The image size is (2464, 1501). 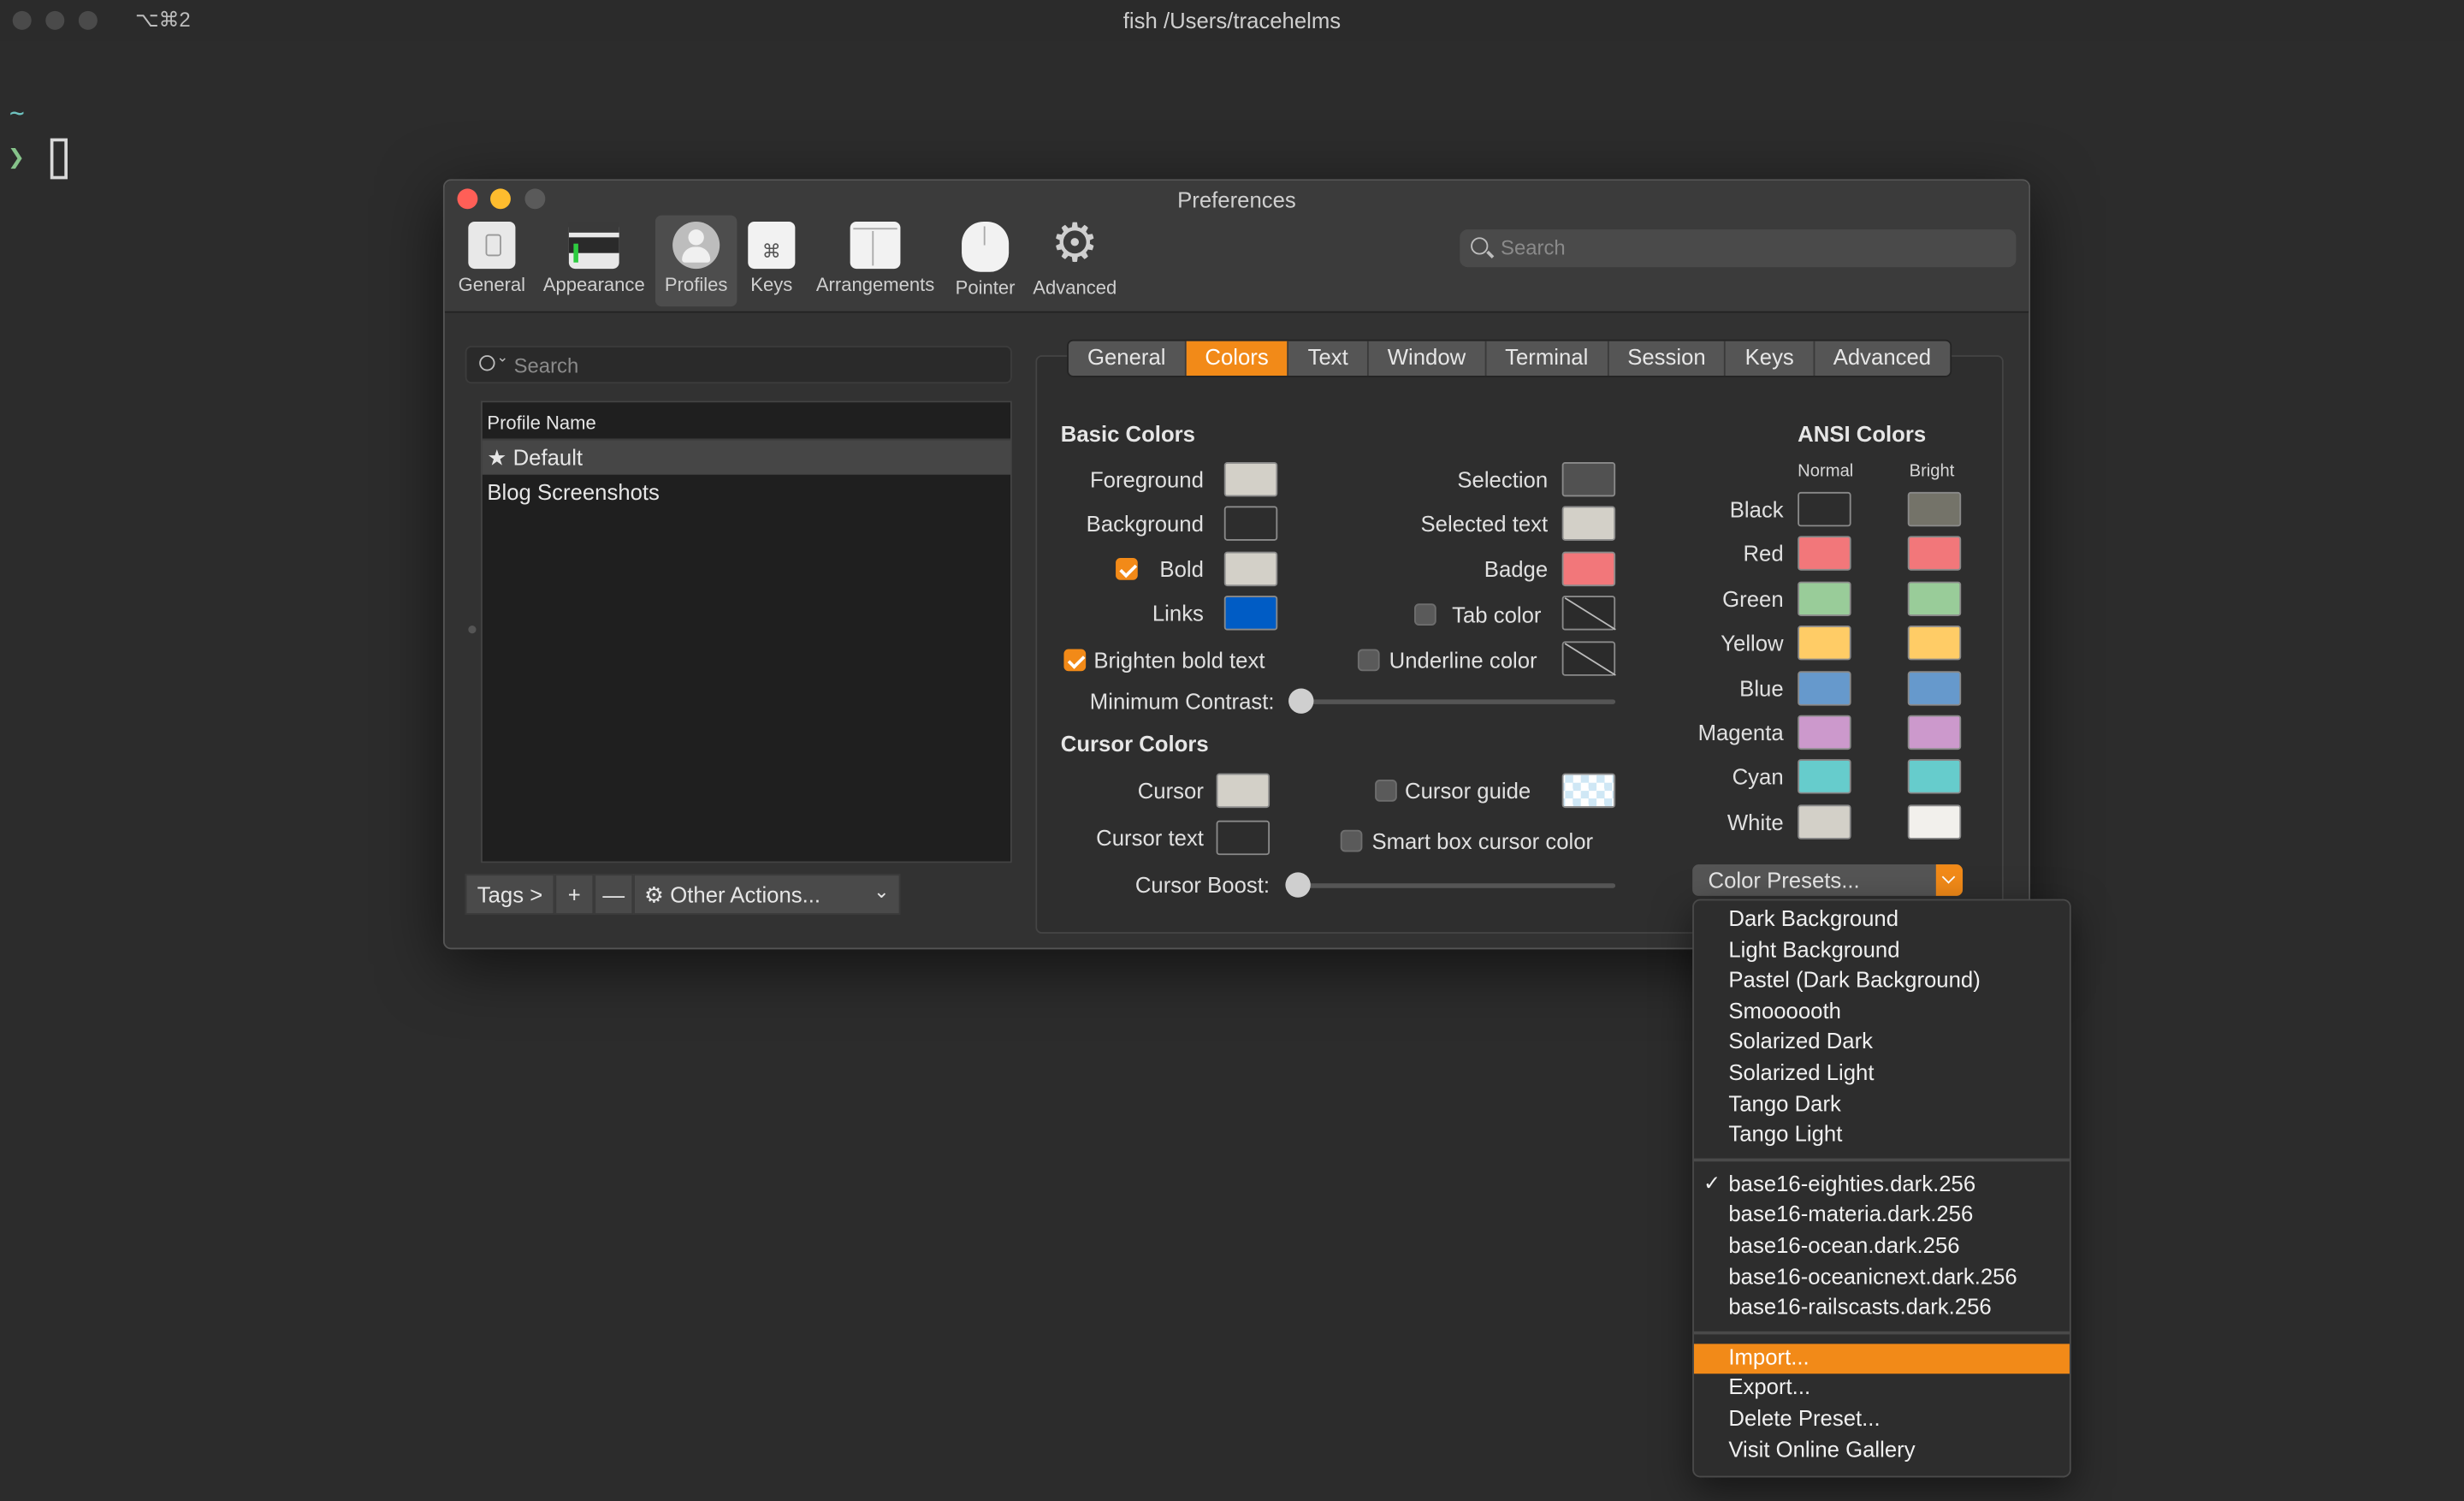 I want to click on brighten-bold-checkbox, so click(x=1075, y=660).